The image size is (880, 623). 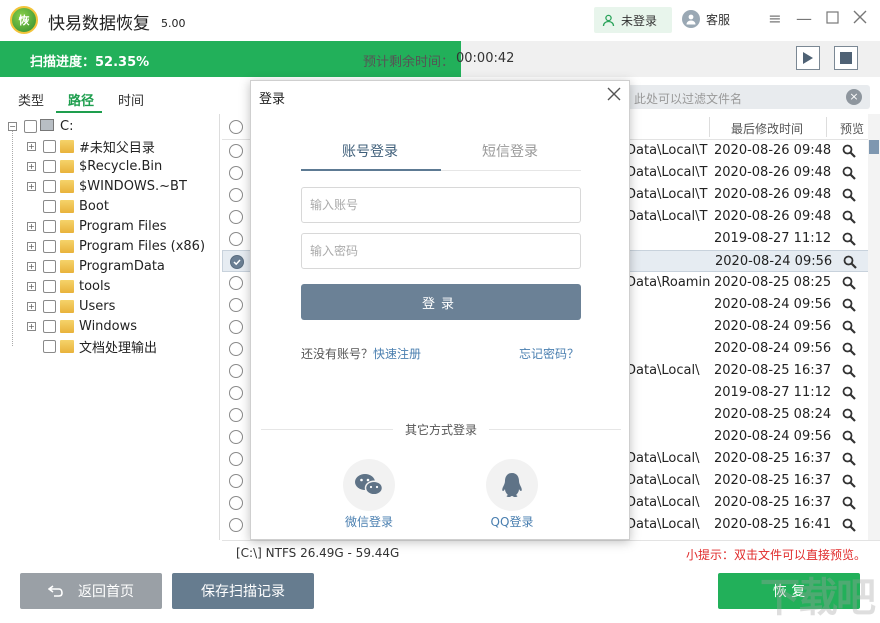 What do you see at coordinates (110, 326) in the screenshot?
I see `tree-item: + Windows` at bounding box center [110, 326].